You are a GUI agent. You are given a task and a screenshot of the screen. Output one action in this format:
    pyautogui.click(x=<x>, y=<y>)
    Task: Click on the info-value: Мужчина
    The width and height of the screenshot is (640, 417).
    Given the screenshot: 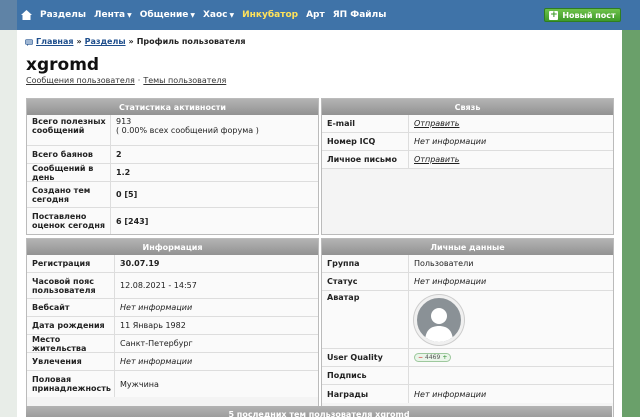 What is the action you would take?
    pyautogui.click(x=139, y=384)
    